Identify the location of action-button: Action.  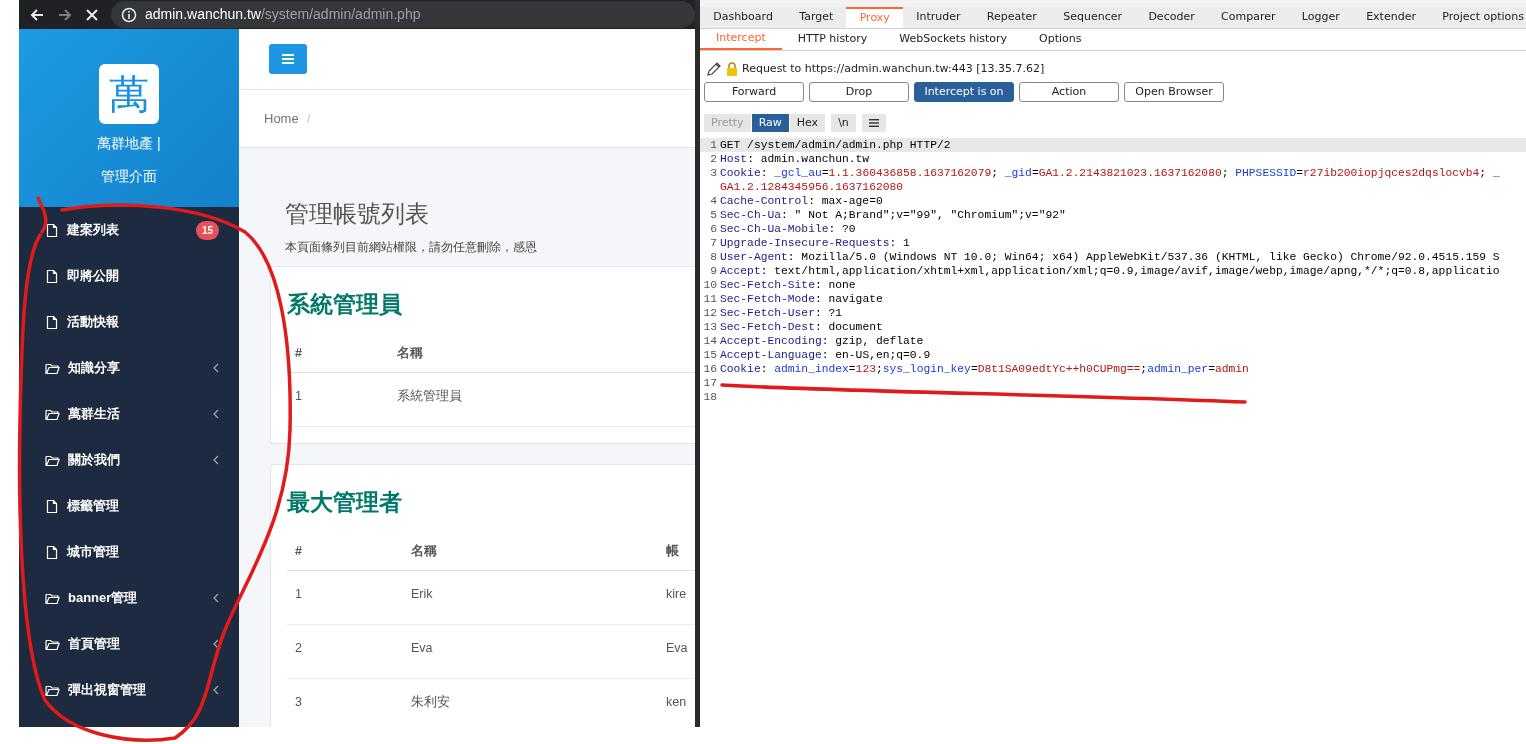
(1069, 92).